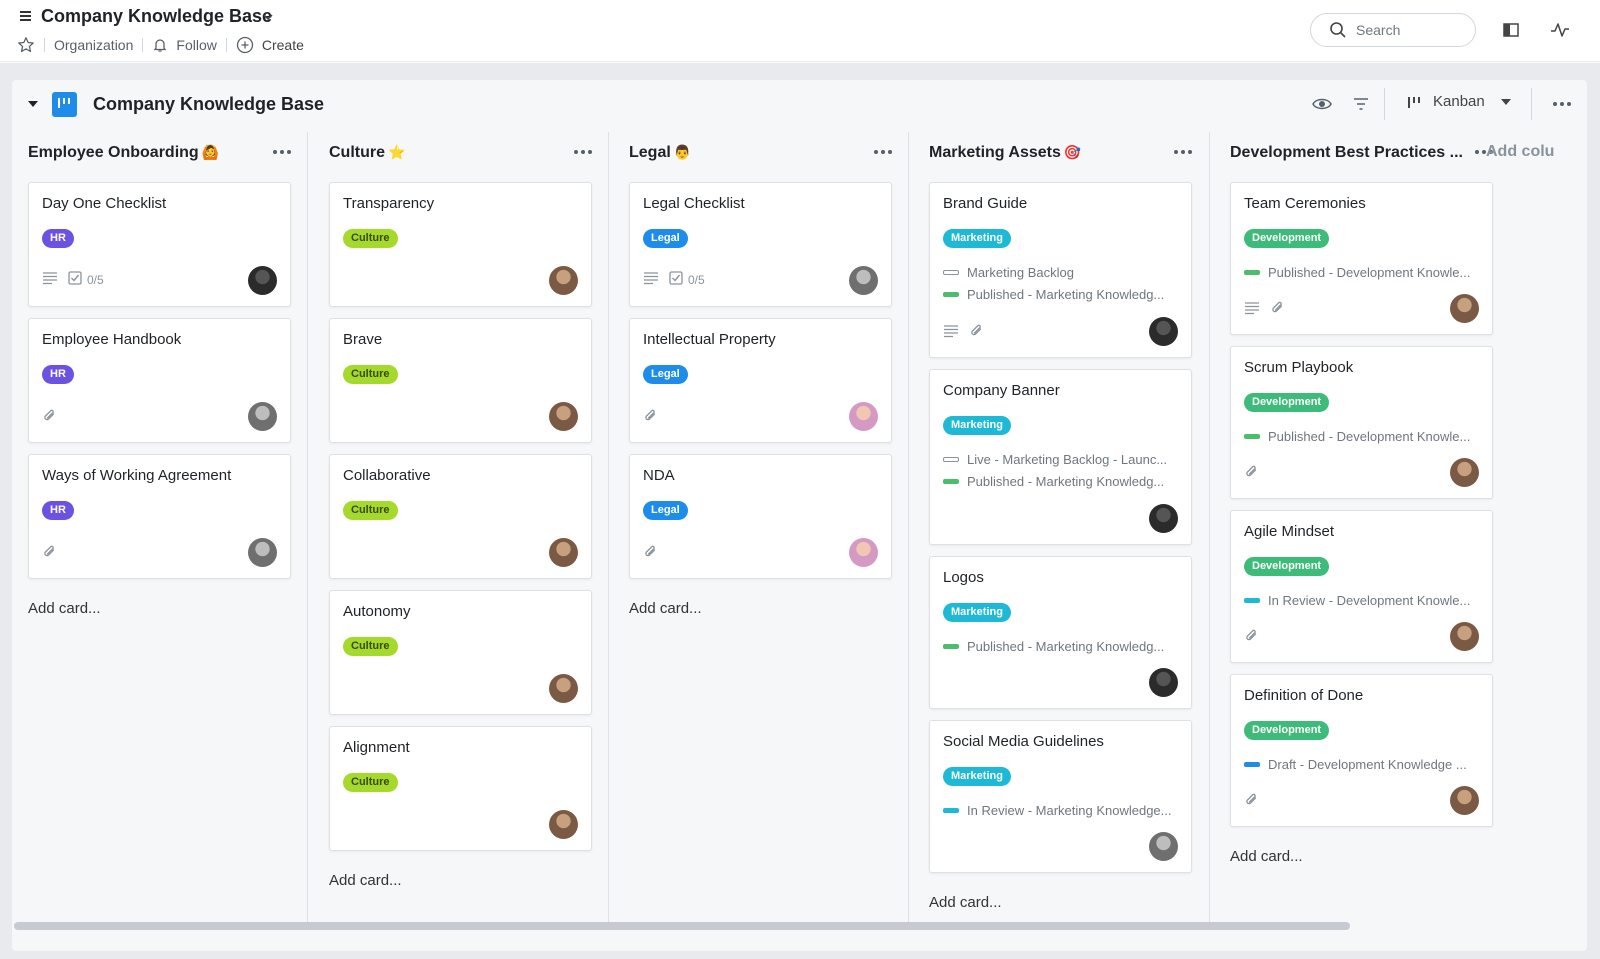 The width and height of the screenshot is (1600, 959). Describe the element at coordinates (1322, 104) in the screenshot. I see `eye-icon` at that location.